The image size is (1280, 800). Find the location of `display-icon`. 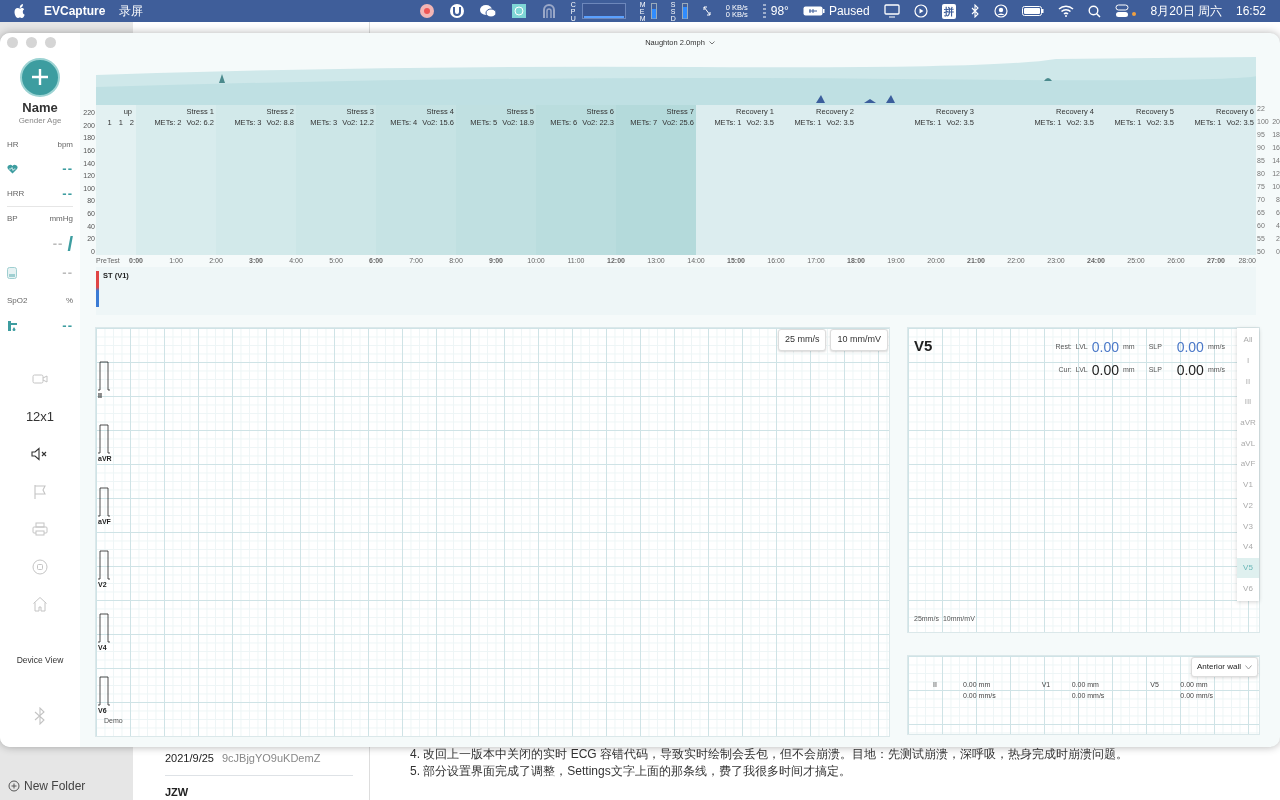

display-icon is located at coordinates (891, 11).